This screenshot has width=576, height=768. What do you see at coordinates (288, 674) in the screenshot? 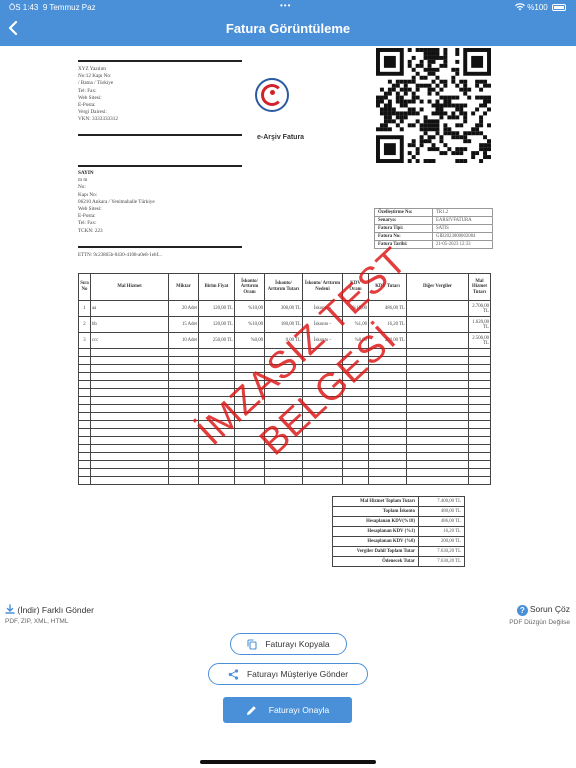
I see `send-to-customer-button: Faturayı Müşteriye Gönder` at bounding box center [288, 674].